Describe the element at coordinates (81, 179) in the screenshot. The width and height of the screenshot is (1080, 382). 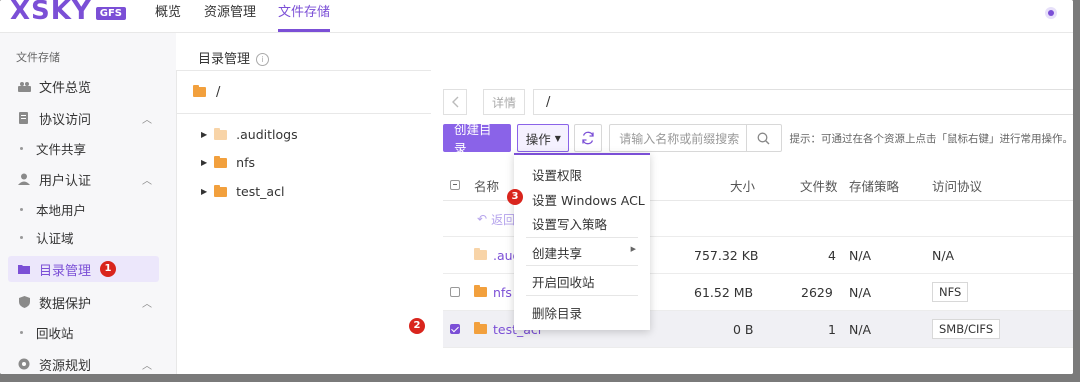
I see `sidebar-item-user-auth: 用户认证 ︿` at that location.